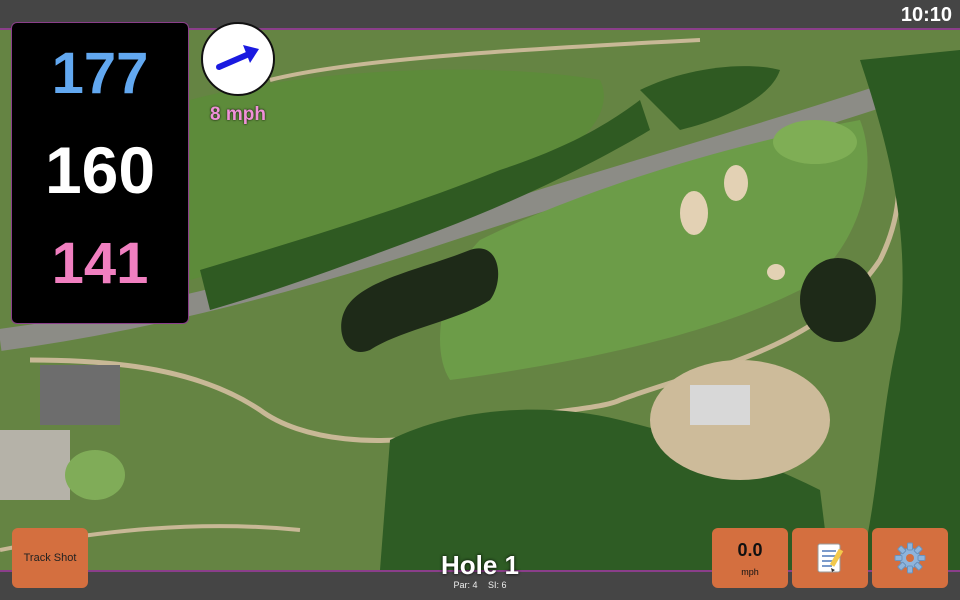 The image size is (960, 600). I want to click on clubhouse, so click(80, 395).